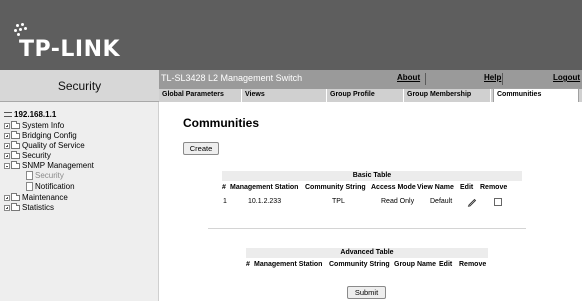 This screenshot has height=301, width=582. What do you see at coordinates (447, 95) in the screenshot?
I see `tab-group-membership: Group Membership` at bounding box center [447, 95].